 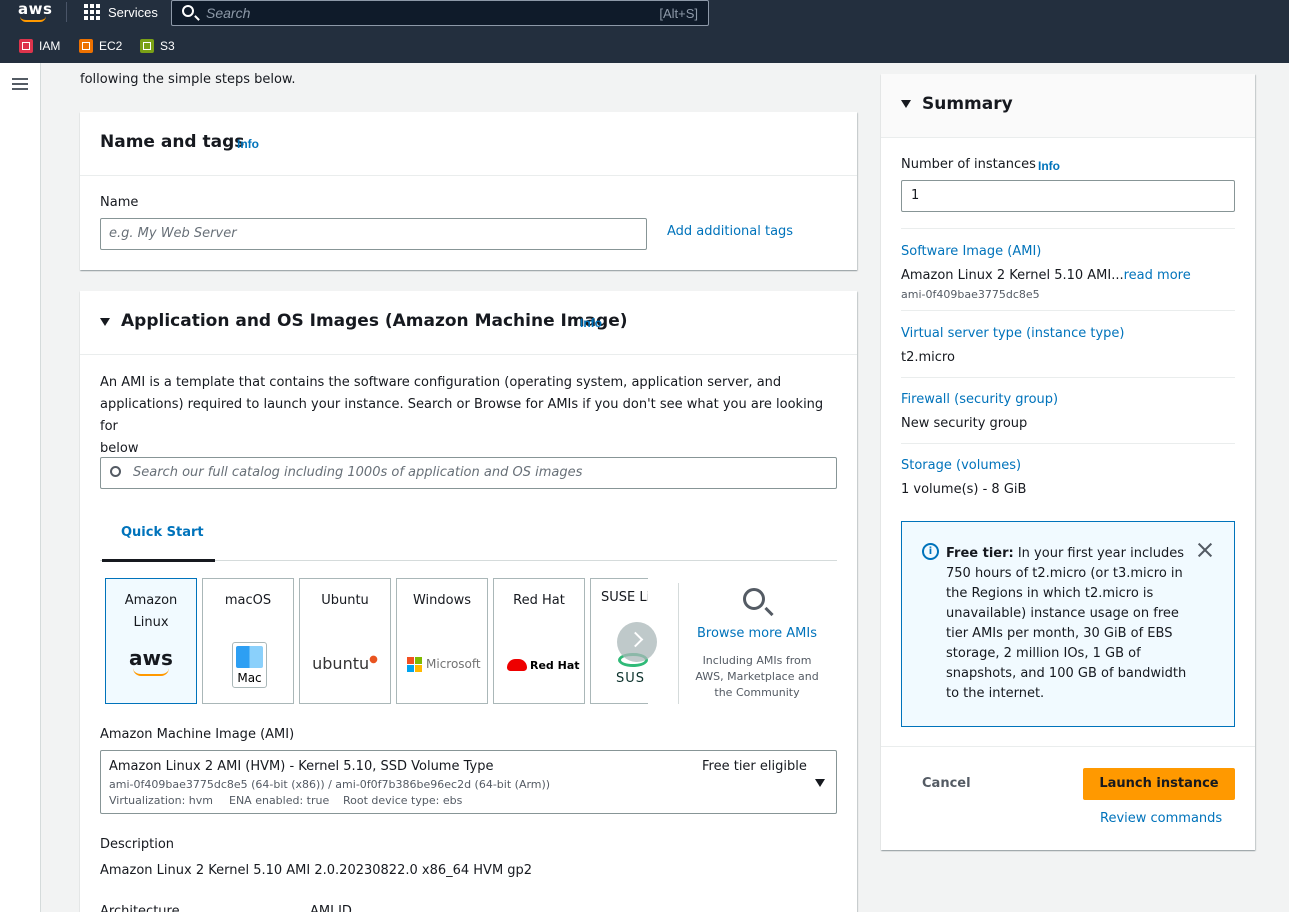 I want to click on launch-instance-button: Launch instance, so click(x=1159, y=784).